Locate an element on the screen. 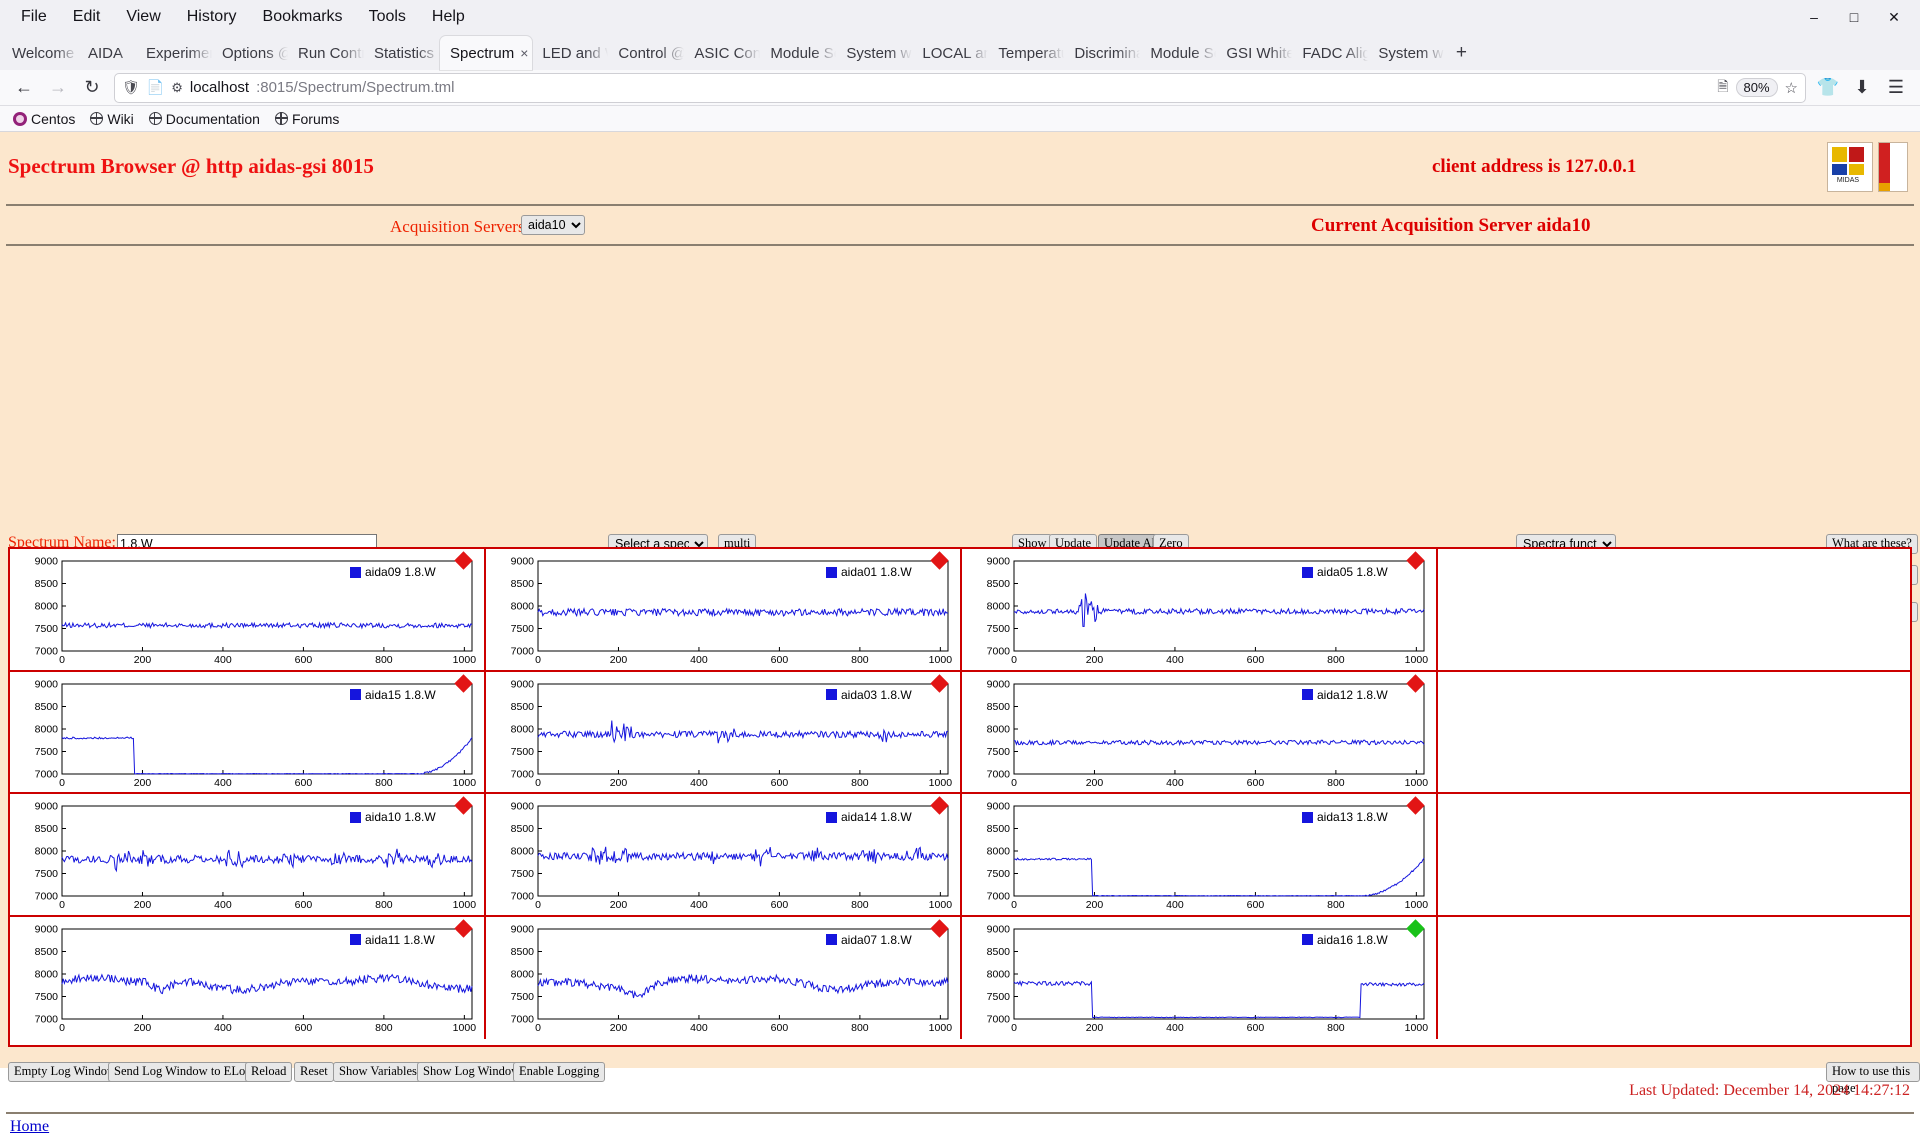 The image size is (1920, 1136). zoom-level-chip: 80% is located at coordinates (1756, 87).